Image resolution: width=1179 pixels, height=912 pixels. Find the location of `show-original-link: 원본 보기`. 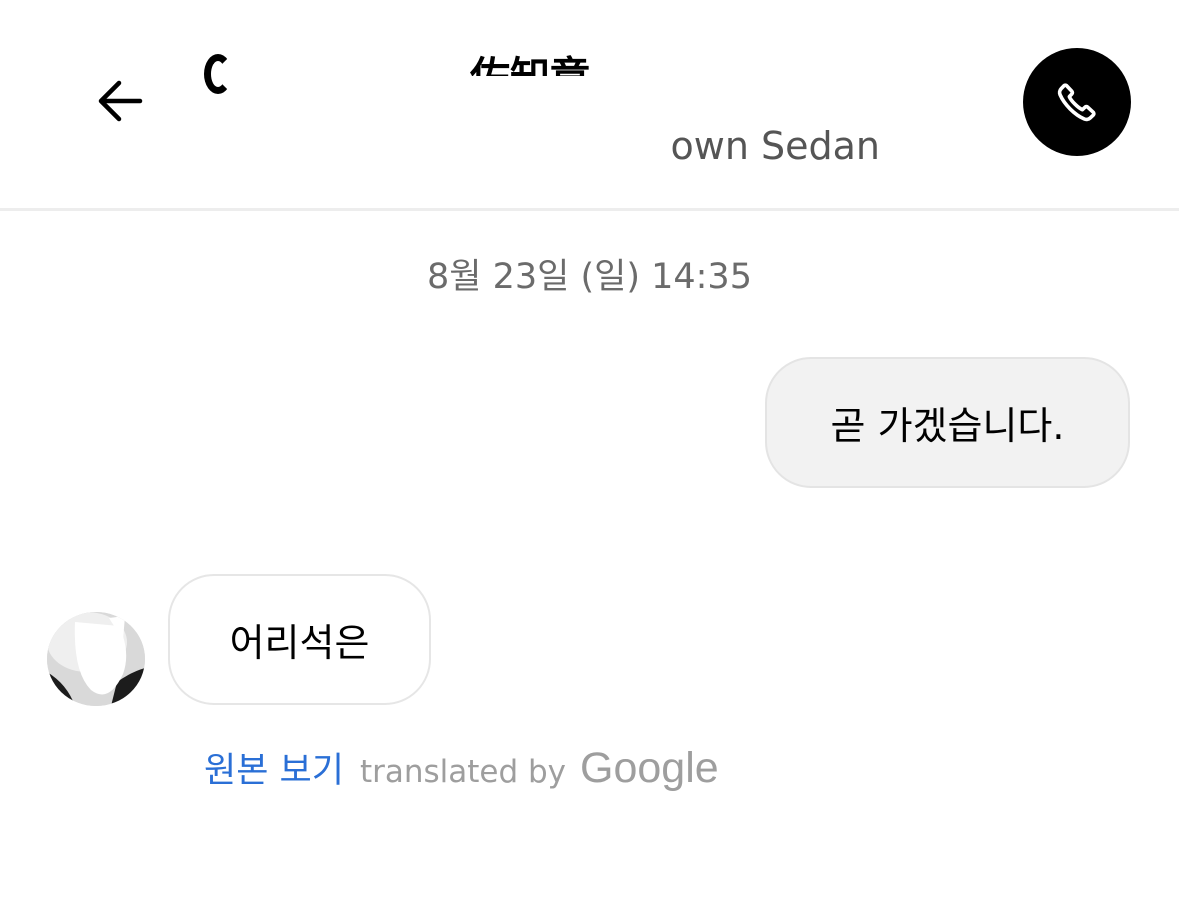

show-original-link: 원본 보기 is located at coordinates (274, 767).